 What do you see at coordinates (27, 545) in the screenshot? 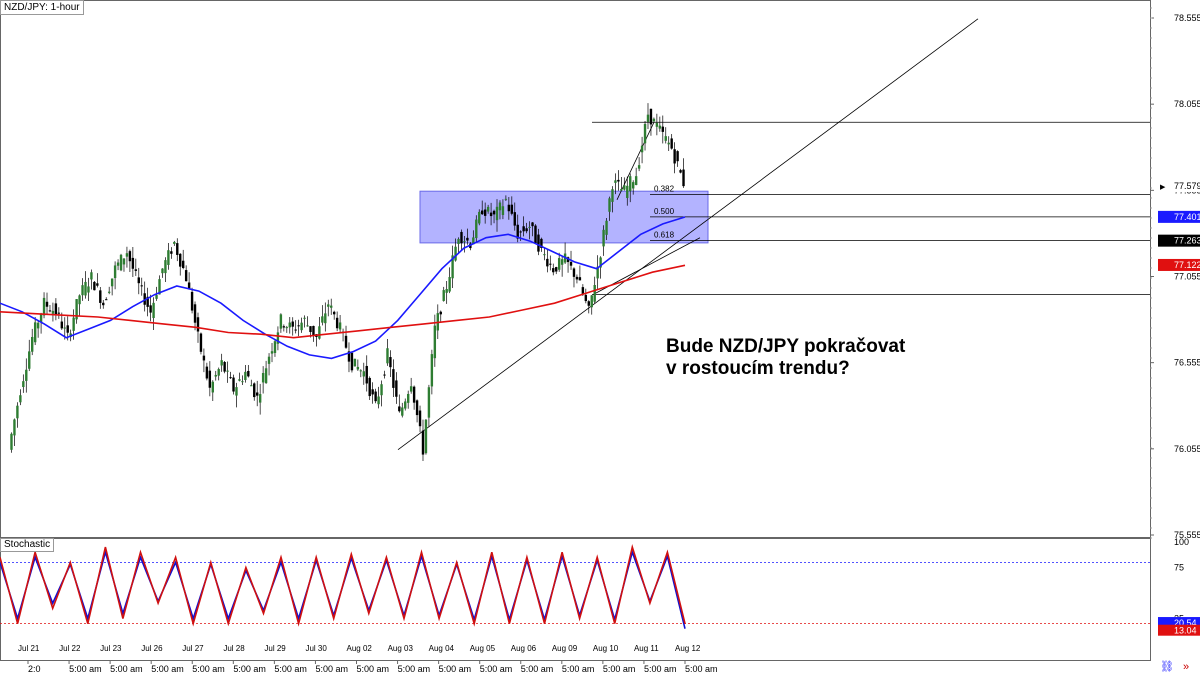
I see `indicator-label: Stochastic` at bounding box center [27, 545].